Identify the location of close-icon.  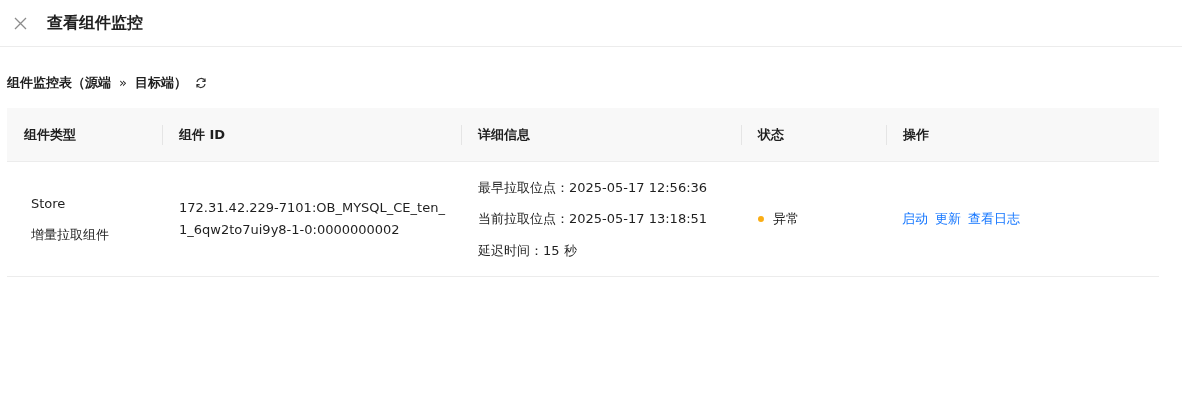
(20, 23).